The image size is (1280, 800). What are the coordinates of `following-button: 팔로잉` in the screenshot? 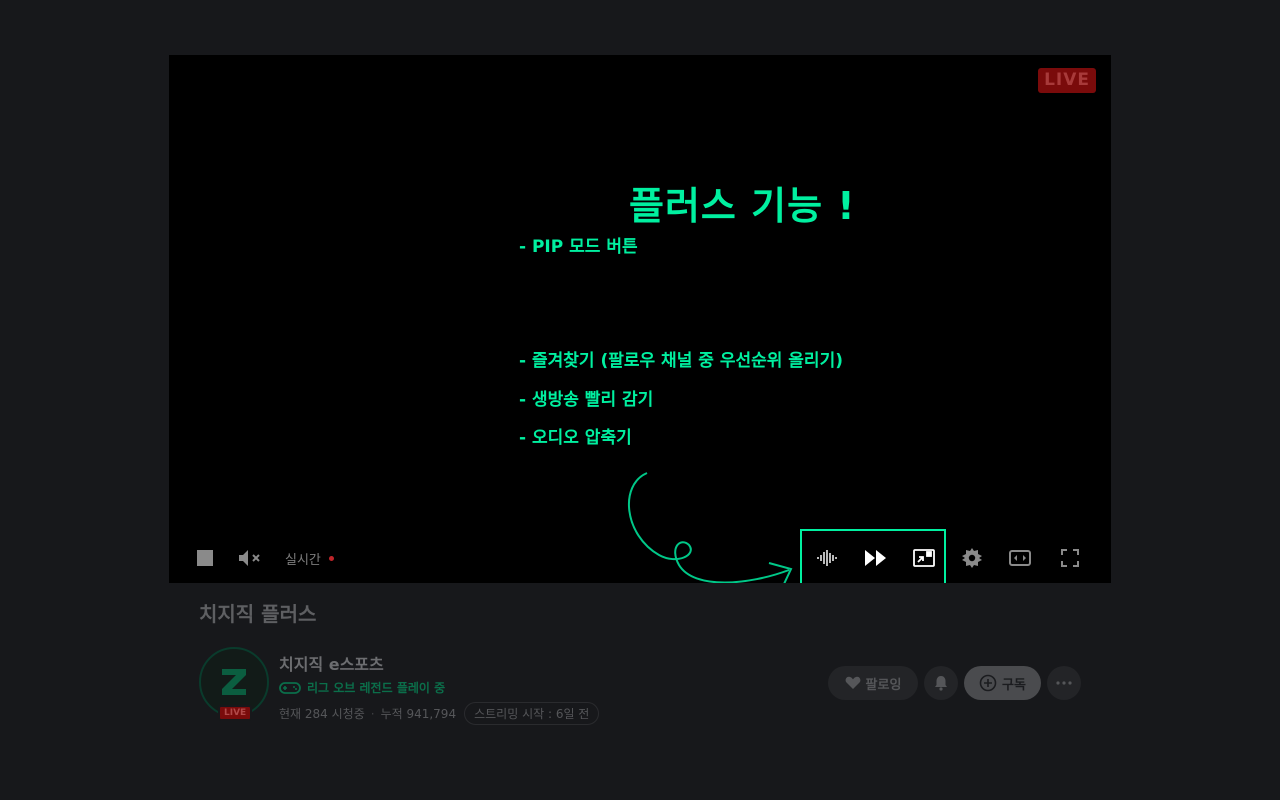 It's located at (873, 683).